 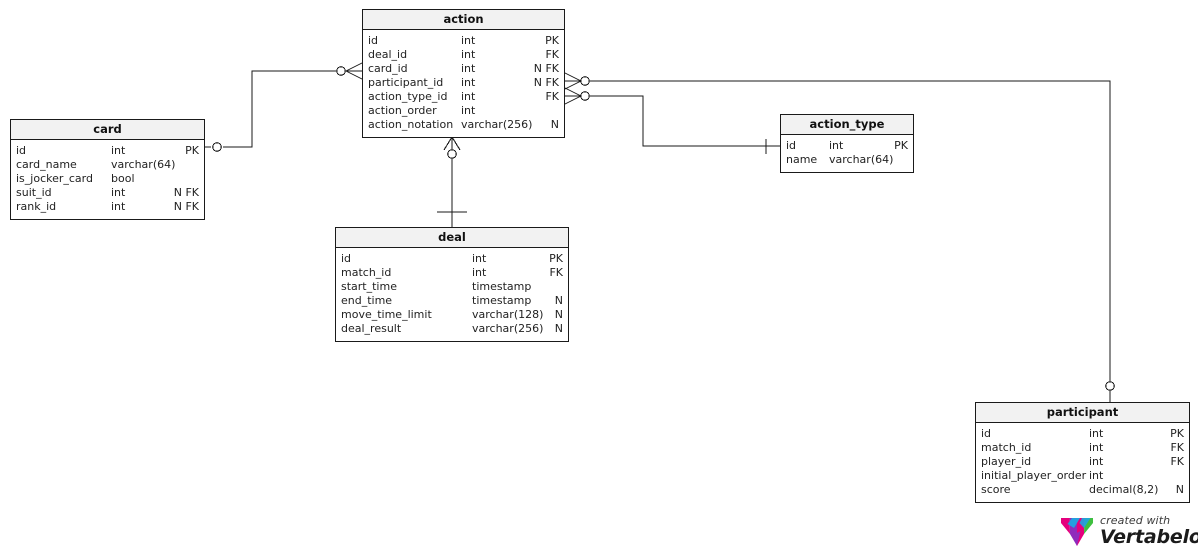 What do you see at coordinates (107, 193) in the screenshot?
I see `column-row: suit_id int N FK` at bounding box center [107, 193].